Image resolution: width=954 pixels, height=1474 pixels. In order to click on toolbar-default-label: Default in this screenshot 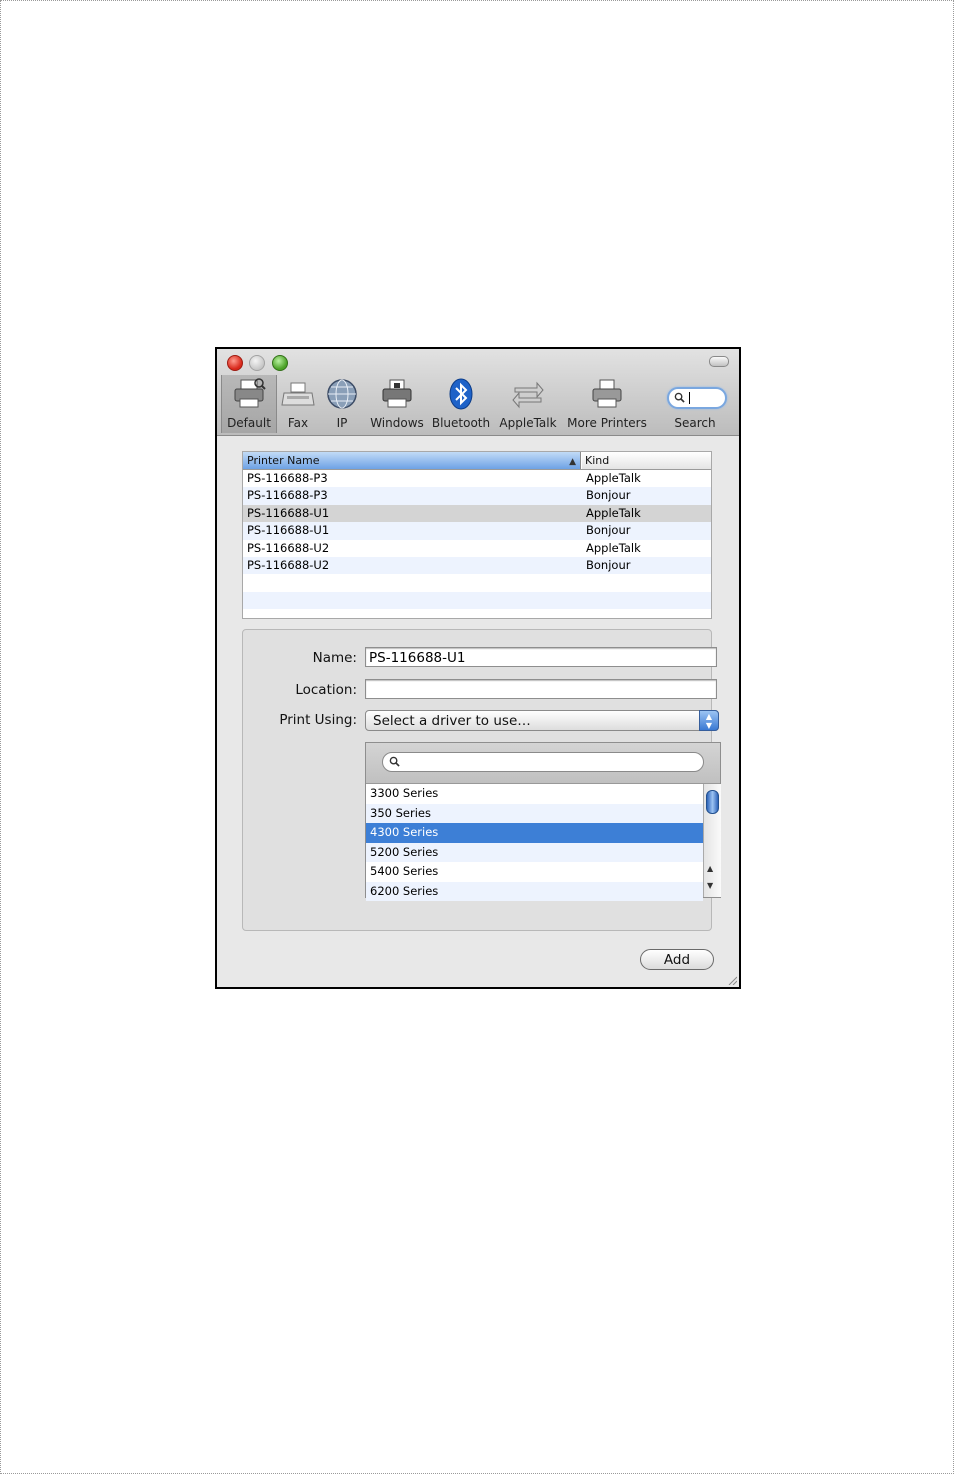, I will do `click(249, 423)`.